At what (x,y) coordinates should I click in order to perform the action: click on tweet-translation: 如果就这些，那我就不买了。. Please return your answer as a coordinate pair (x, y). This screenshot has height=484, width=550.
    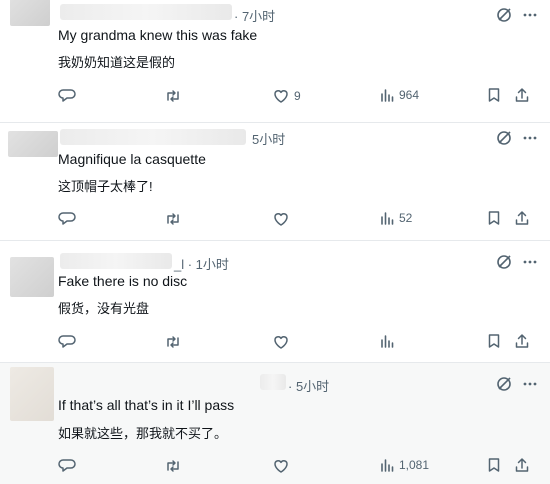
    Looking at the image, I should click on (143, 433).